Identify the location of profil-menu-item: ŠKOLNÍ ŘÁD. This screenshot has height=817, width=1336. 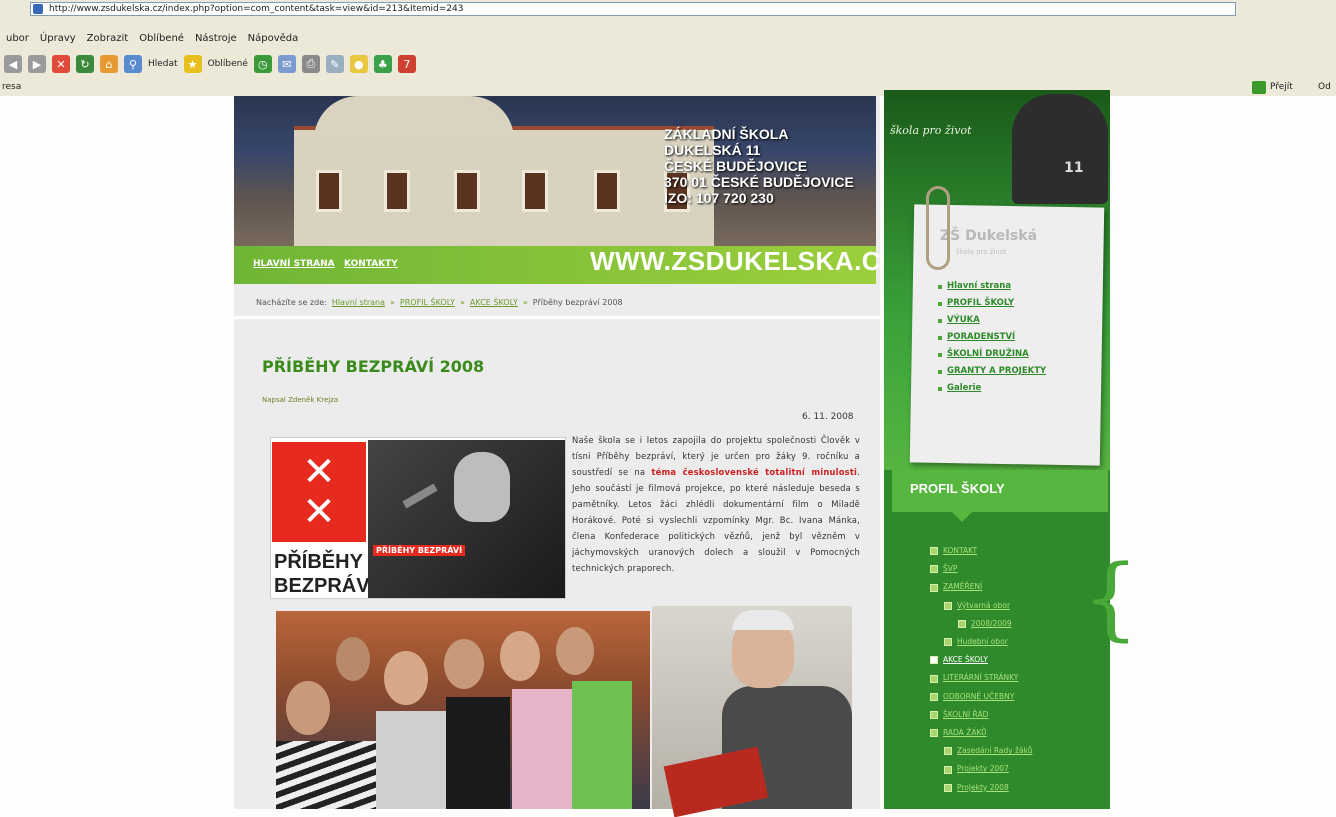
(981, 715).